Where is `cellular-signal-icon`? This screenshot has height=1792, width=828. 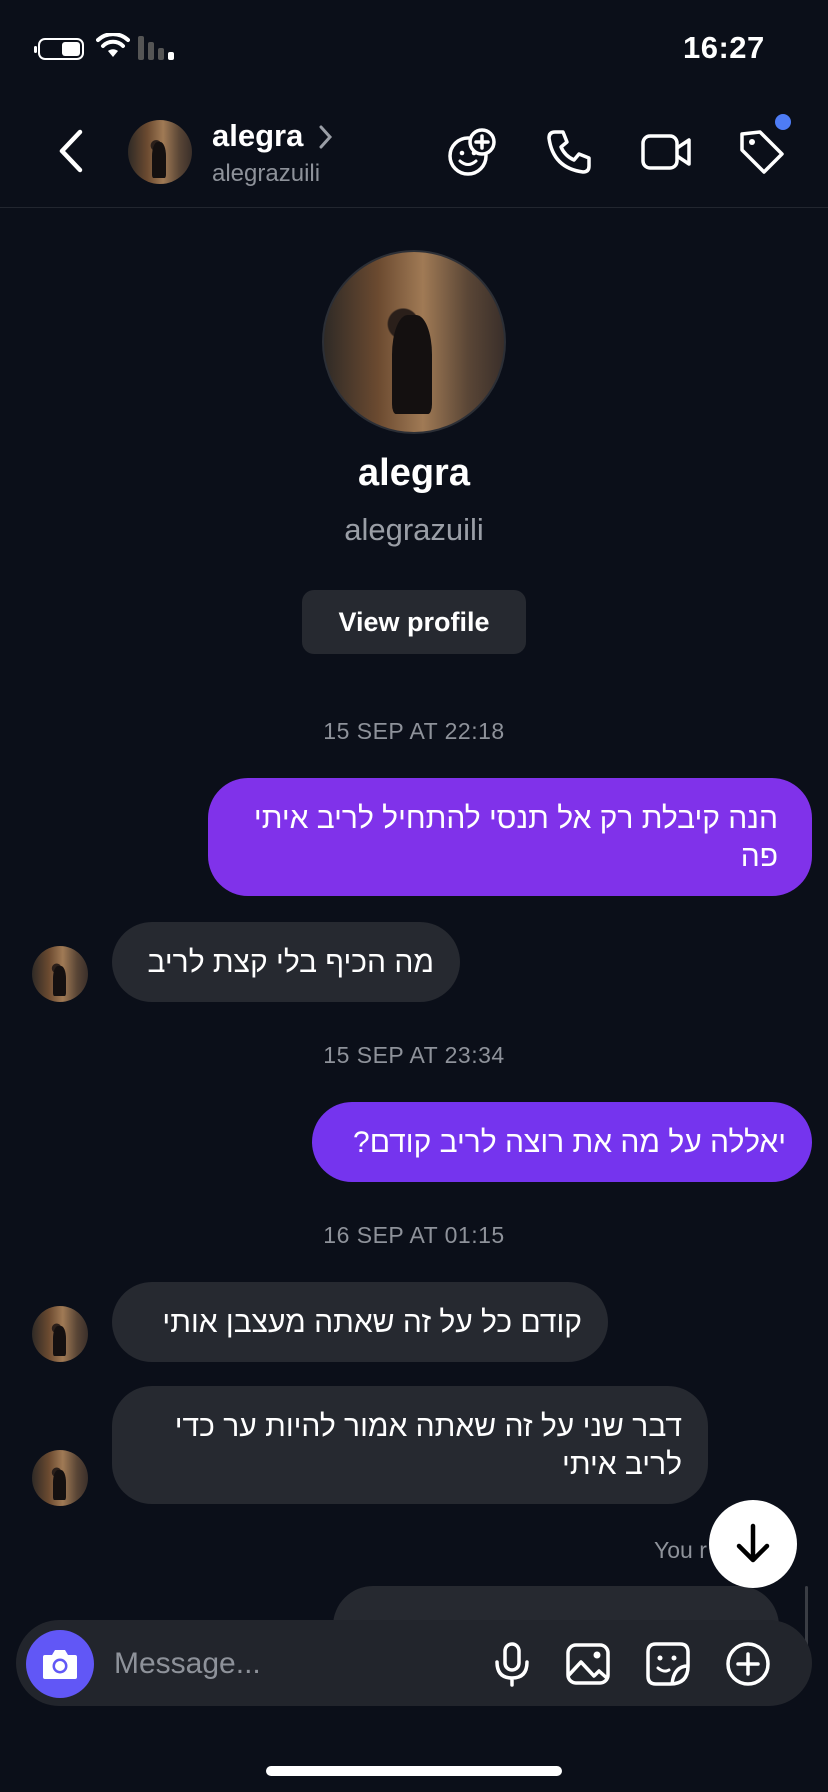
cellular-signal-icon is located at coordinates (156, 48).